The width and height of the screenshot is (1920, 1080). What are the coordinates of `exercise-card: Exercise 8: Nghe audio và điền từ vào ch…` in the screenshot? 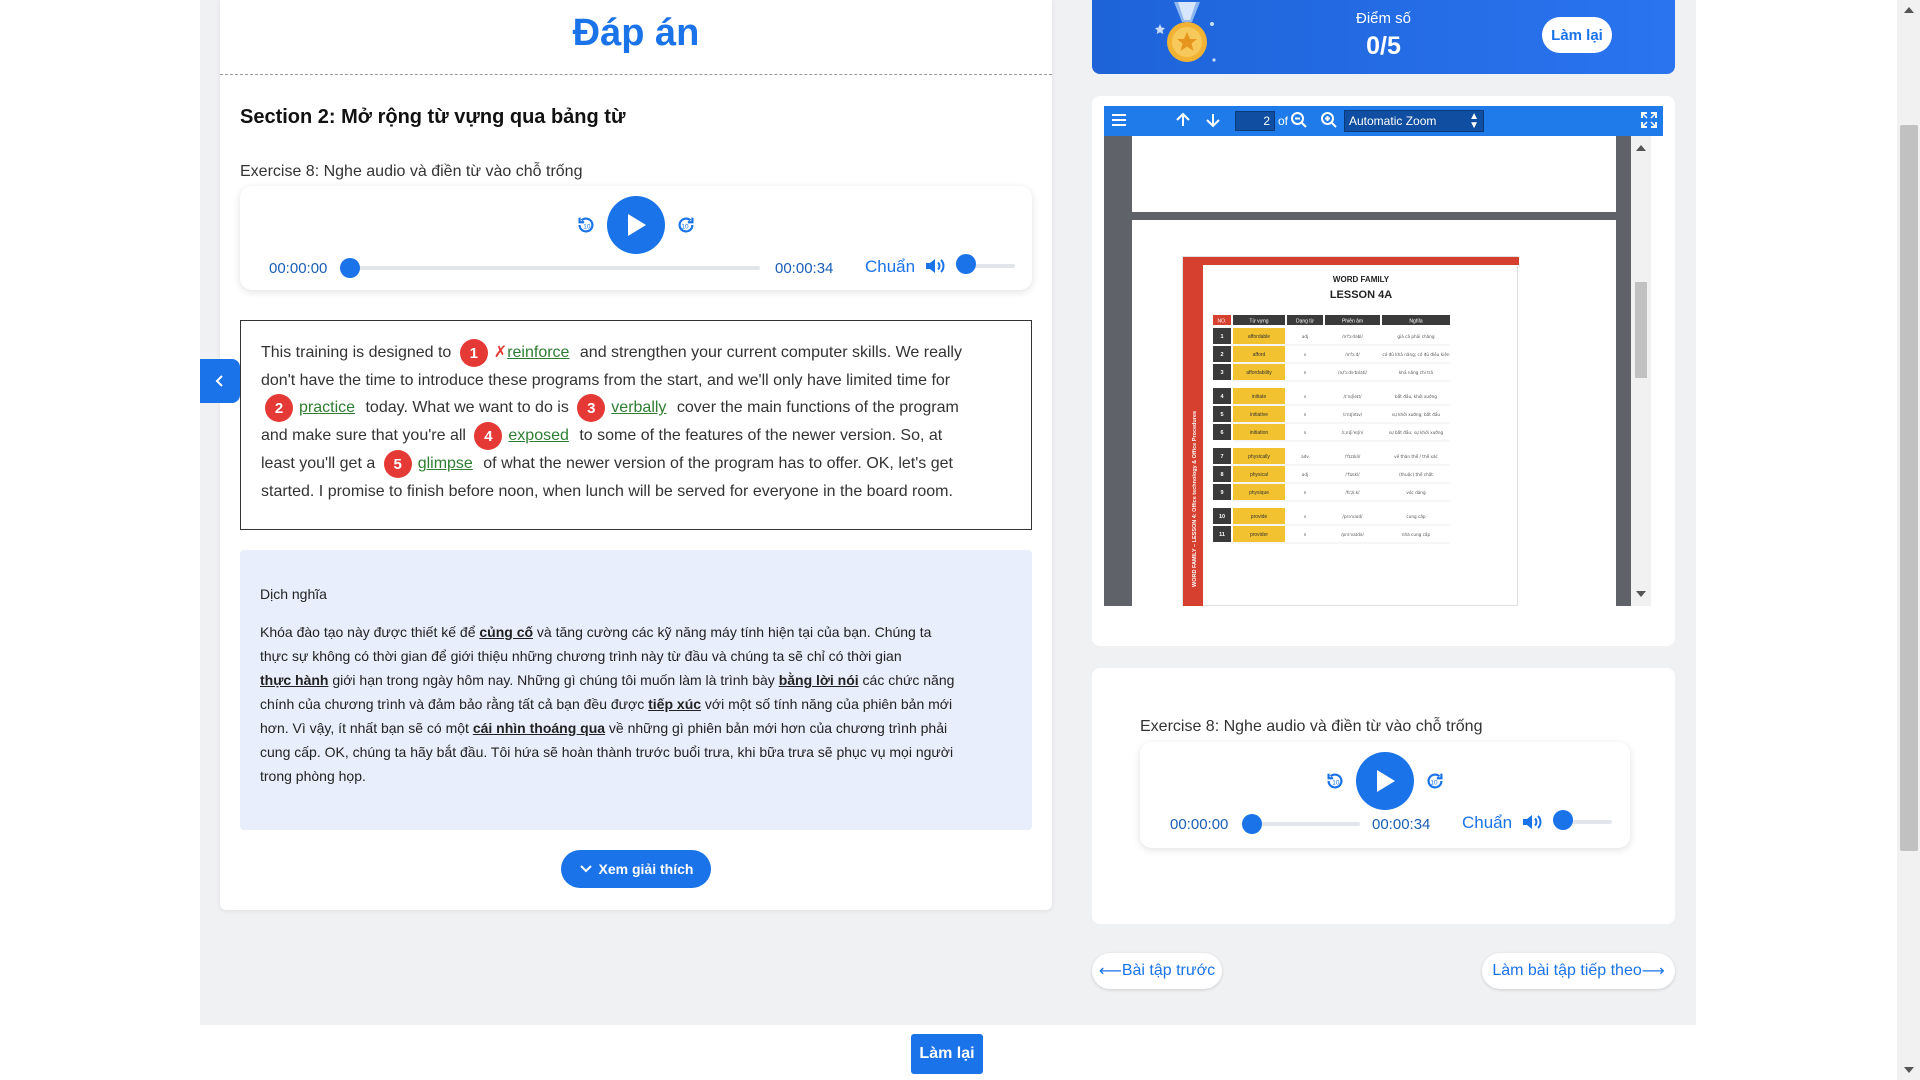 It's located at (1383, 796).